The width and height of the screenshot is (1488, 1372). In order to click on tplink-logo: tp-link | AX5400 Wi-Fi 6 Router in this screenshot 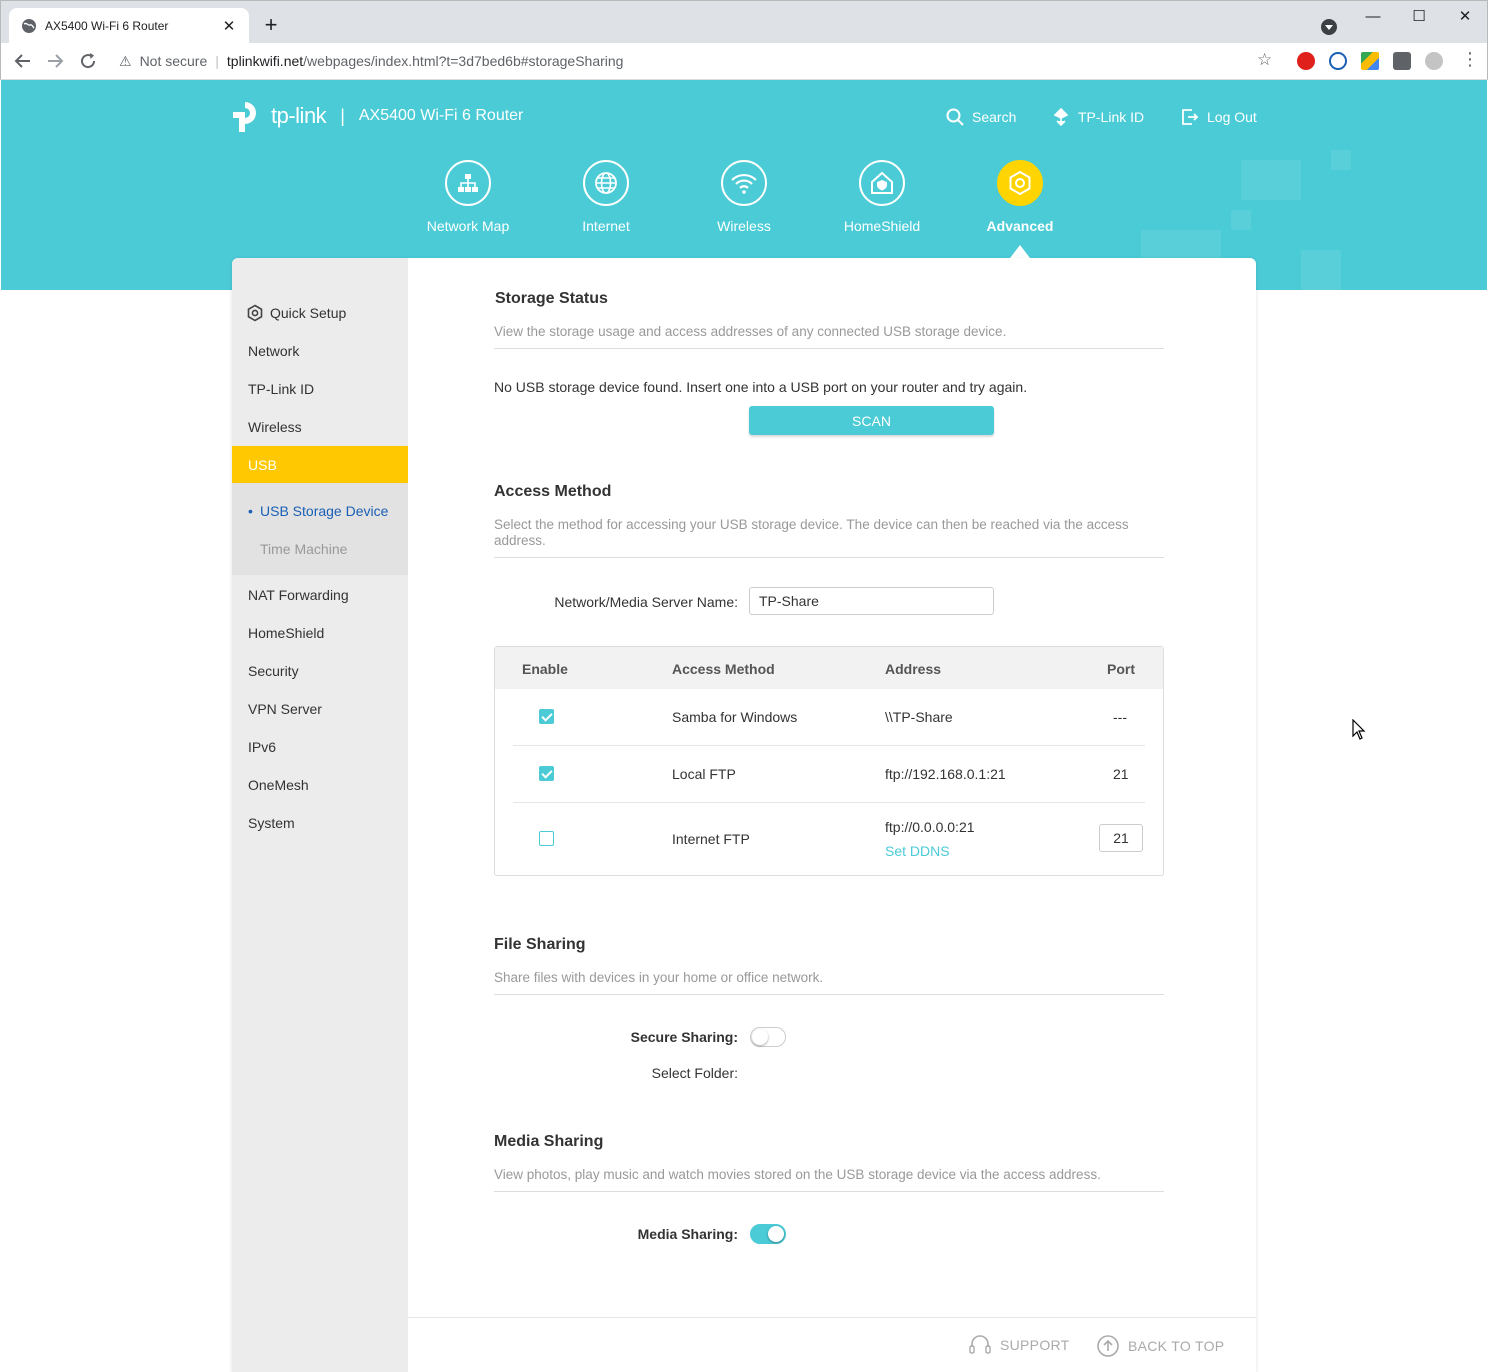, I will do `click(377, 116)`.